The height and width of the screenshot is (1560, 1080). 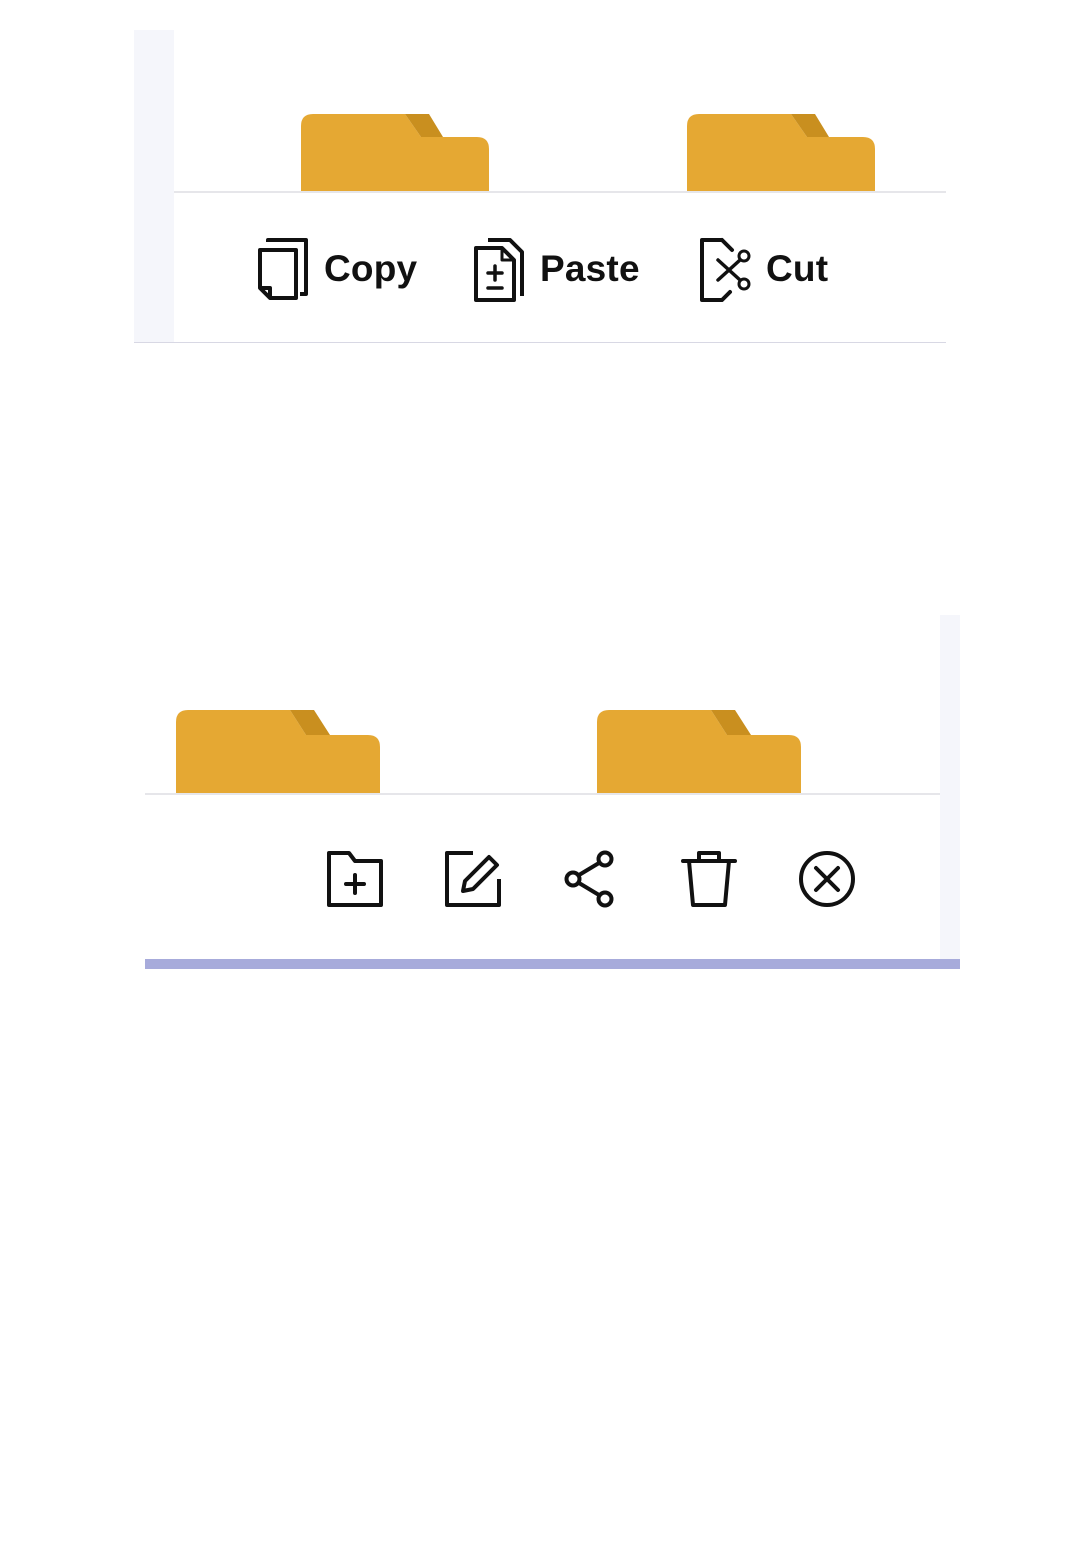 I want to click on copy-icon, so click(x=283, y=269).